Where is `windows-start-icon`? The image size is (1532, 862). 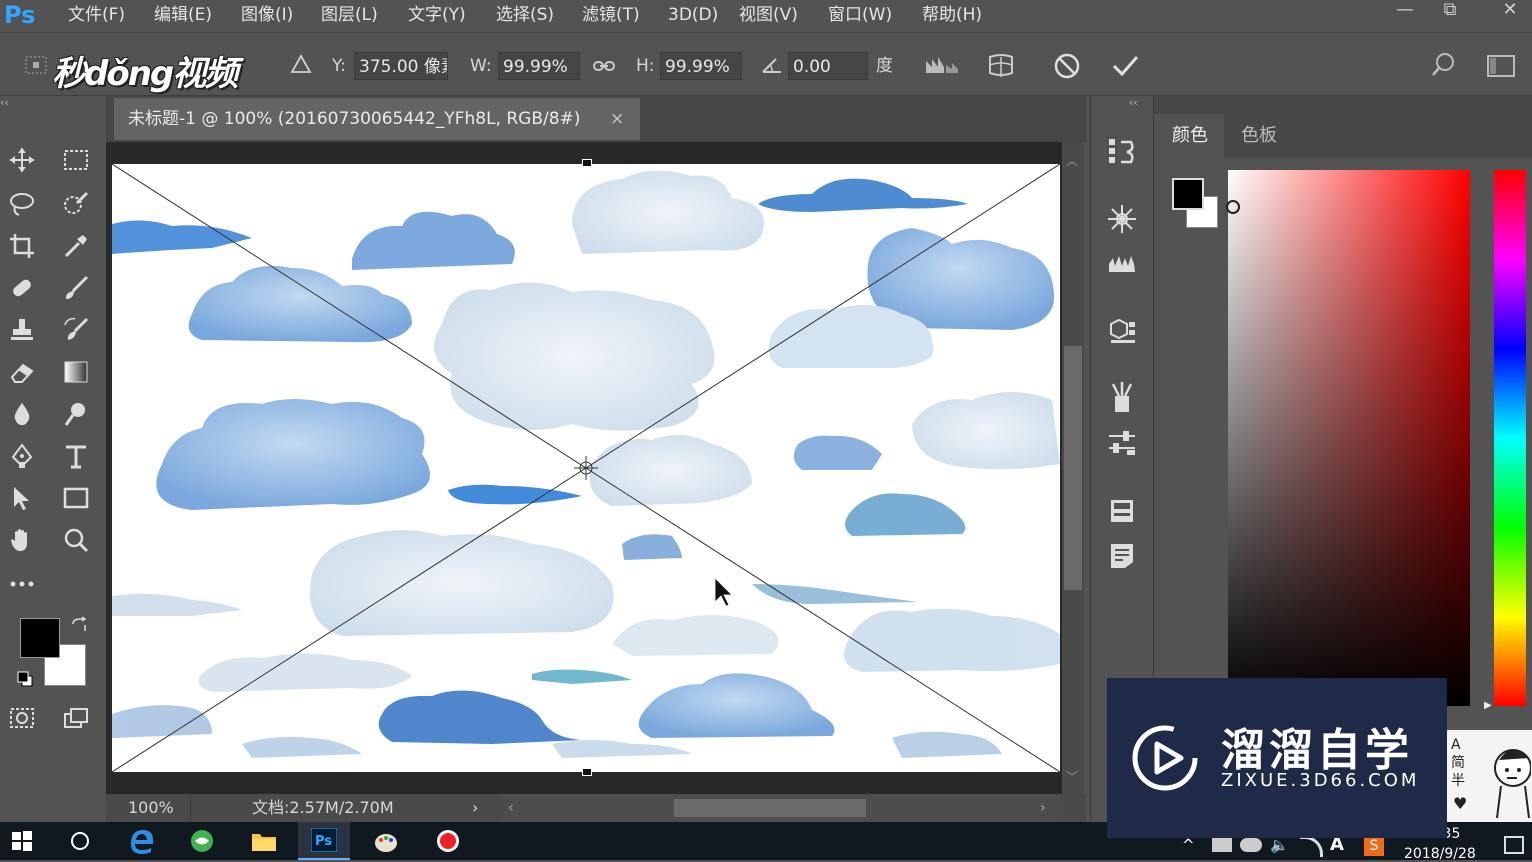 windows-start-icon is located at coordinates (22, 841).